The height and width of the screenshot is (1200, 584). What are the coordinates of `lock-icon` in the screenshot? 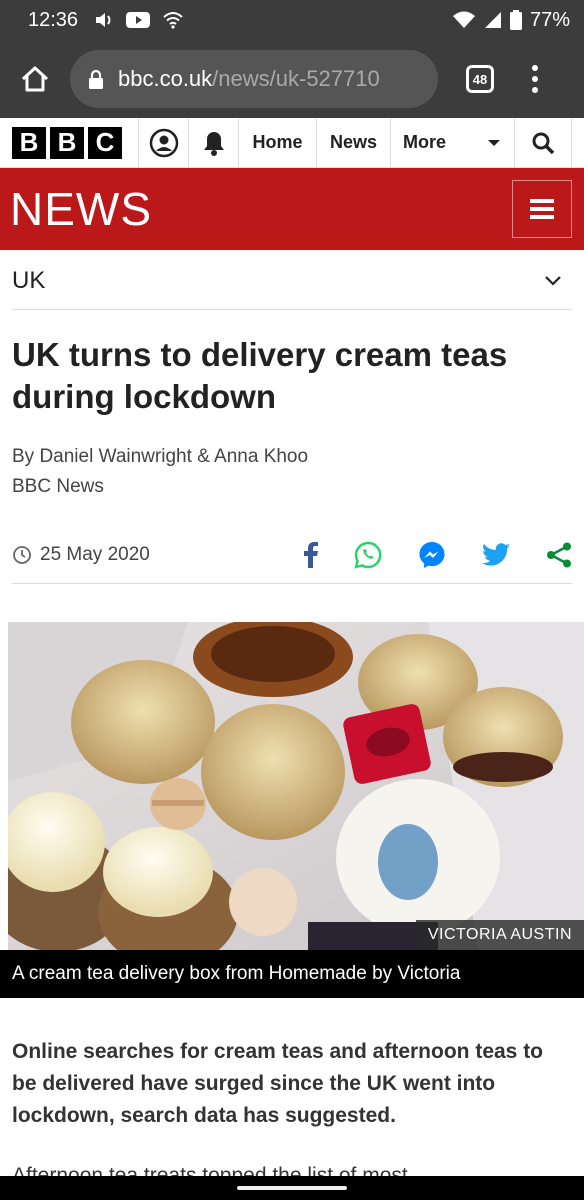 It's located at (96, 79).